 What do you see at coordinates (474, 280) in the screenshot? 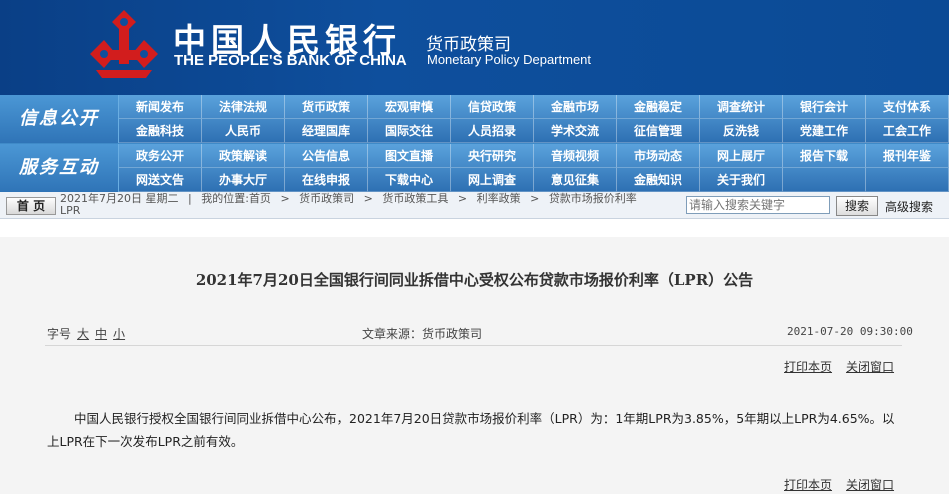
I see `article-title: 2021年7月20日全国银行间同业拆借中心受权公布贷款市场报价利率（LPR）公告` at bounding box center [474, 280].